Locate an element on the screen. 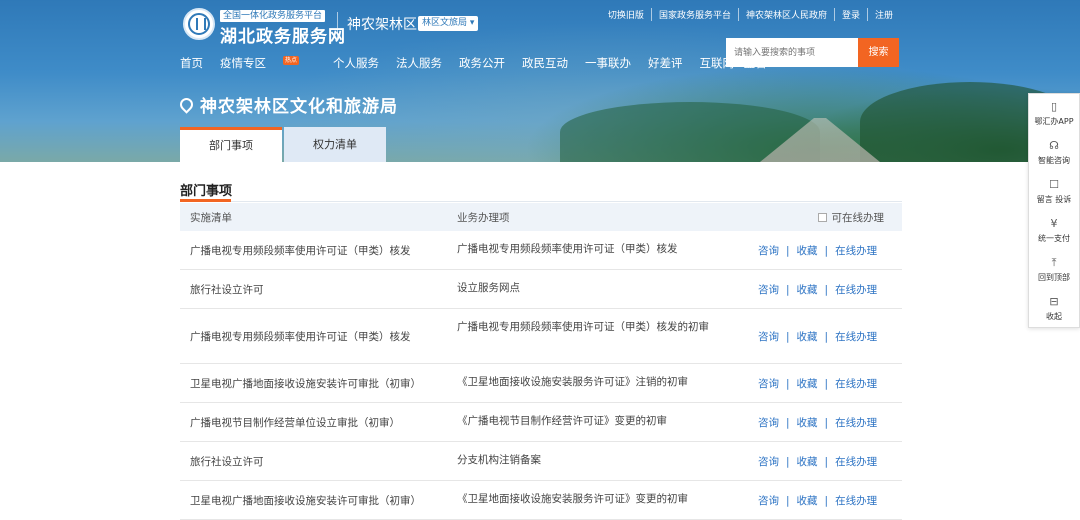 This screenshot has width=1080, height=520. headset-icon: ☊ is located at coordinates (1054, 145).